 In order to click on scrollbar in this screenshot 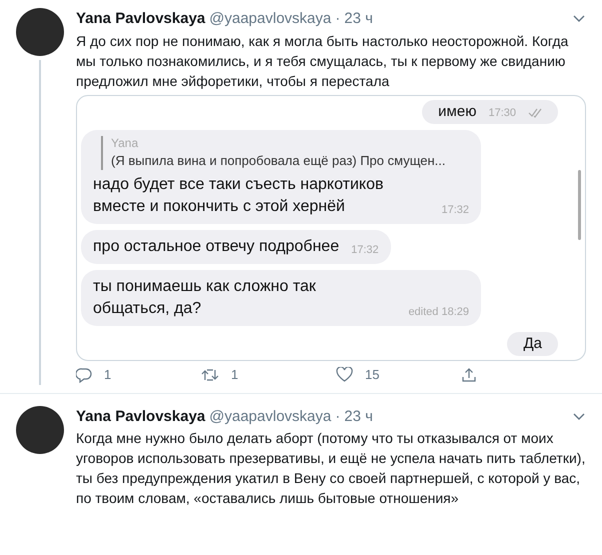, I will do `click(579, 205)`.